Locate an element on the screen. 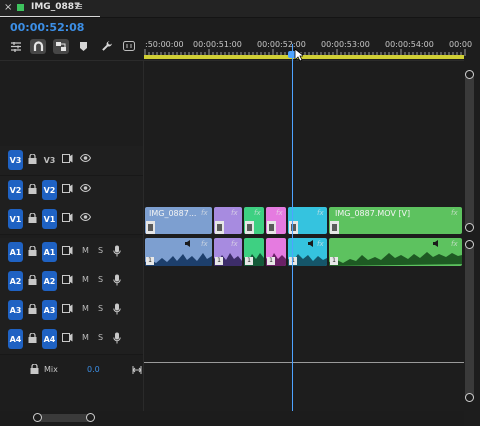  timeline-settings-wrench-icon is located at coordinates (107, 46).